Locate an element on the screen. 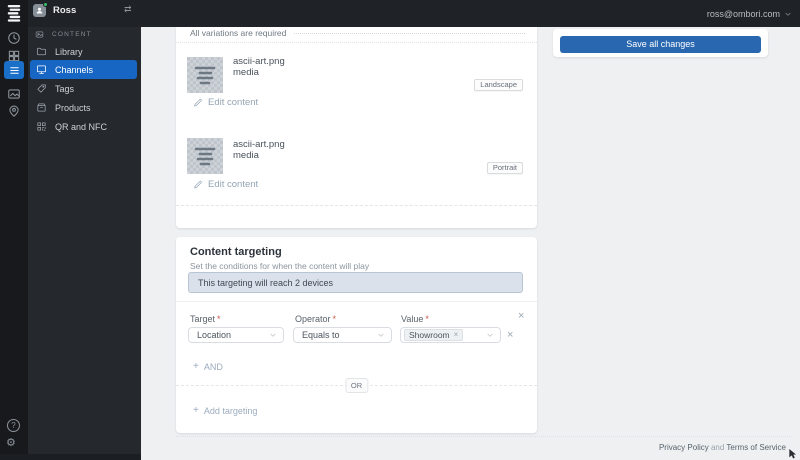 The width and height of the screenshot is (800, 460). target-label: Target * is located at coordinates (205, 319).